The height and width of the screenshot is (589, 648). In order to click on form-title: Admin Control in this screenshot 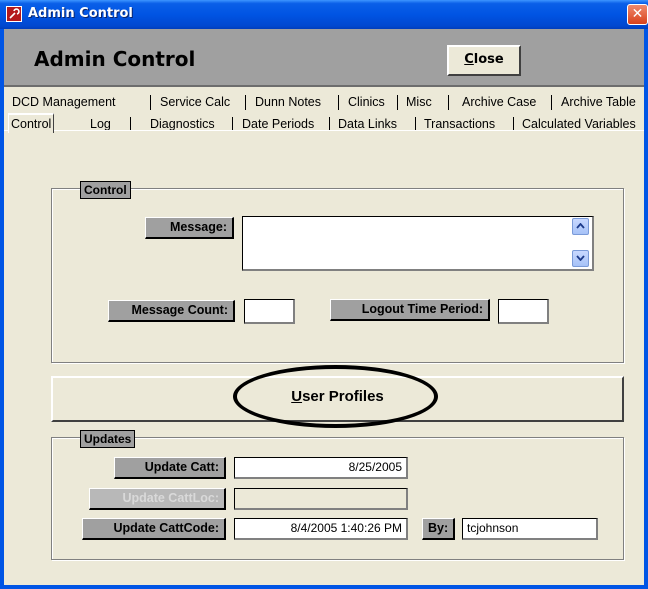, I will do `click(115, 59)`.